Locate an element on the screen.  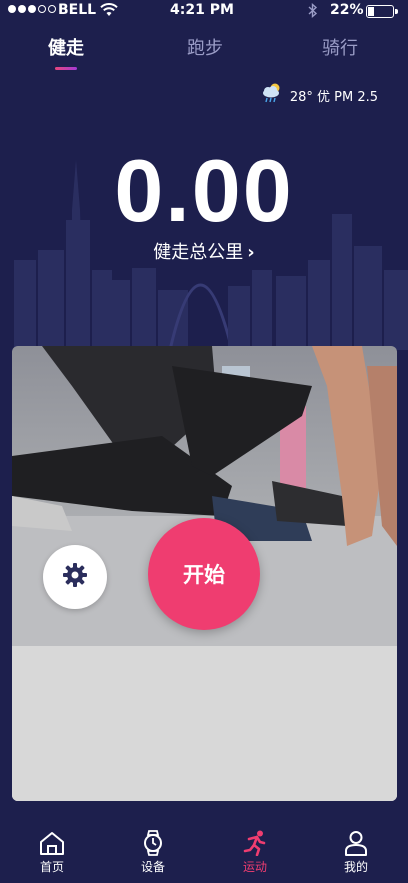
signal-strength-icon is located at coordinates (32, 9).